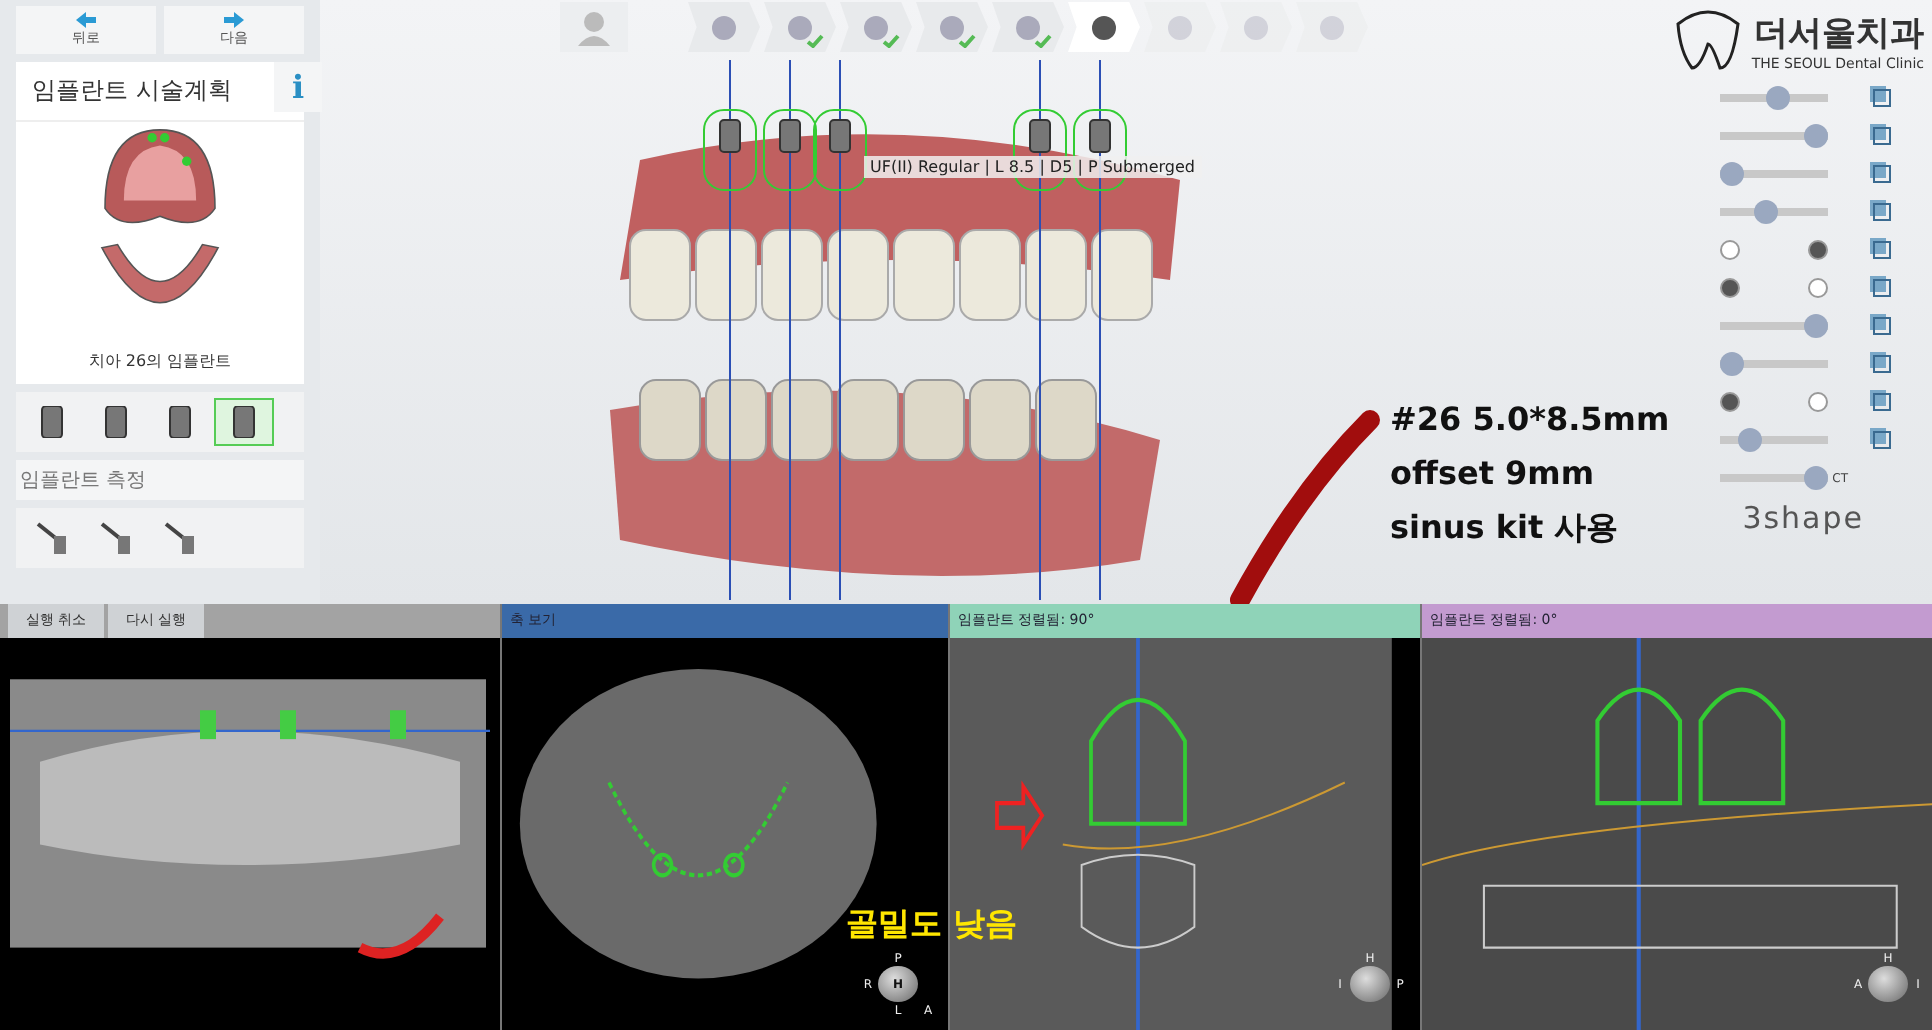 Image resolution: width=1932 pixels, height=1030 pixels. What do you see at coordinates (1505, 529) in the screenshot?
I see `annotation-text: sinus kit 사용` at bounding box center [1505, 529].